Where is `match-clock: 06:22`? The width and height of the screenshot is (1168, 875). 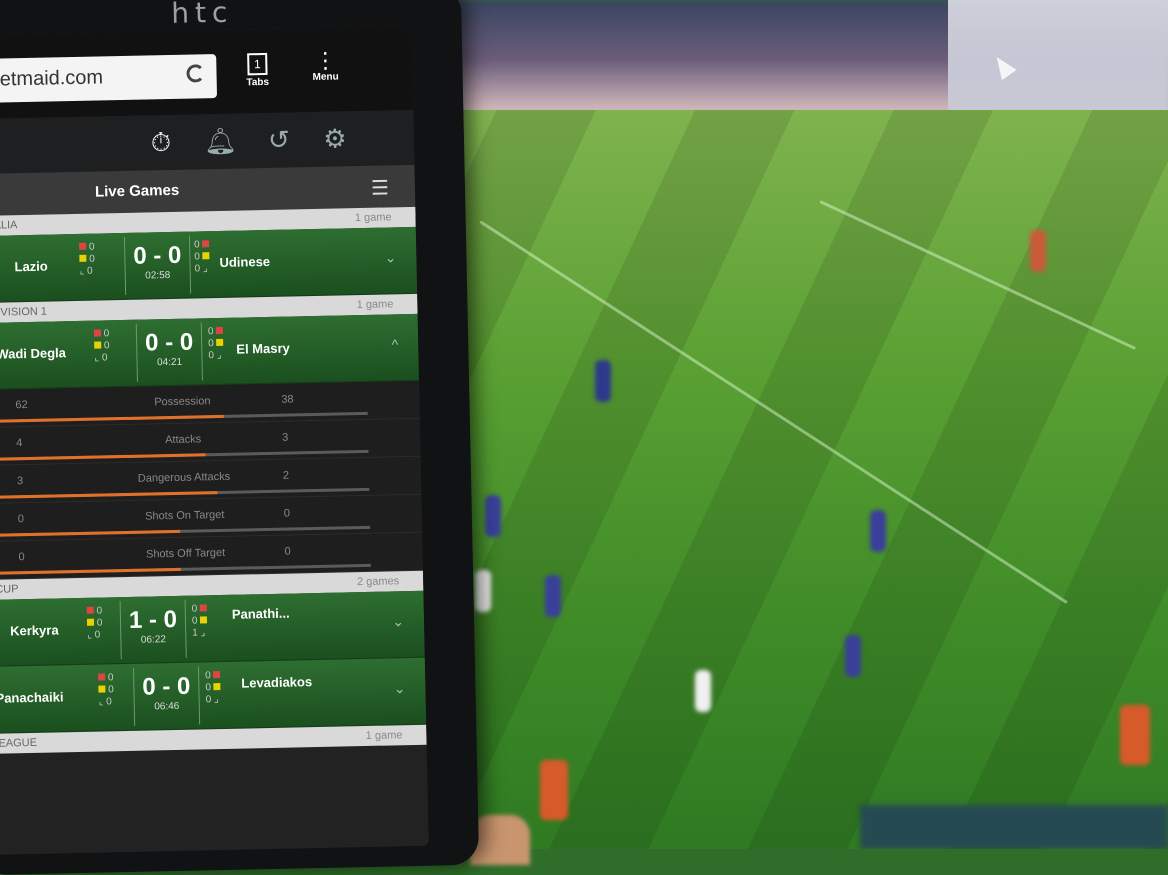 match-clock: 06:22 is located at coordinates (153, 640).